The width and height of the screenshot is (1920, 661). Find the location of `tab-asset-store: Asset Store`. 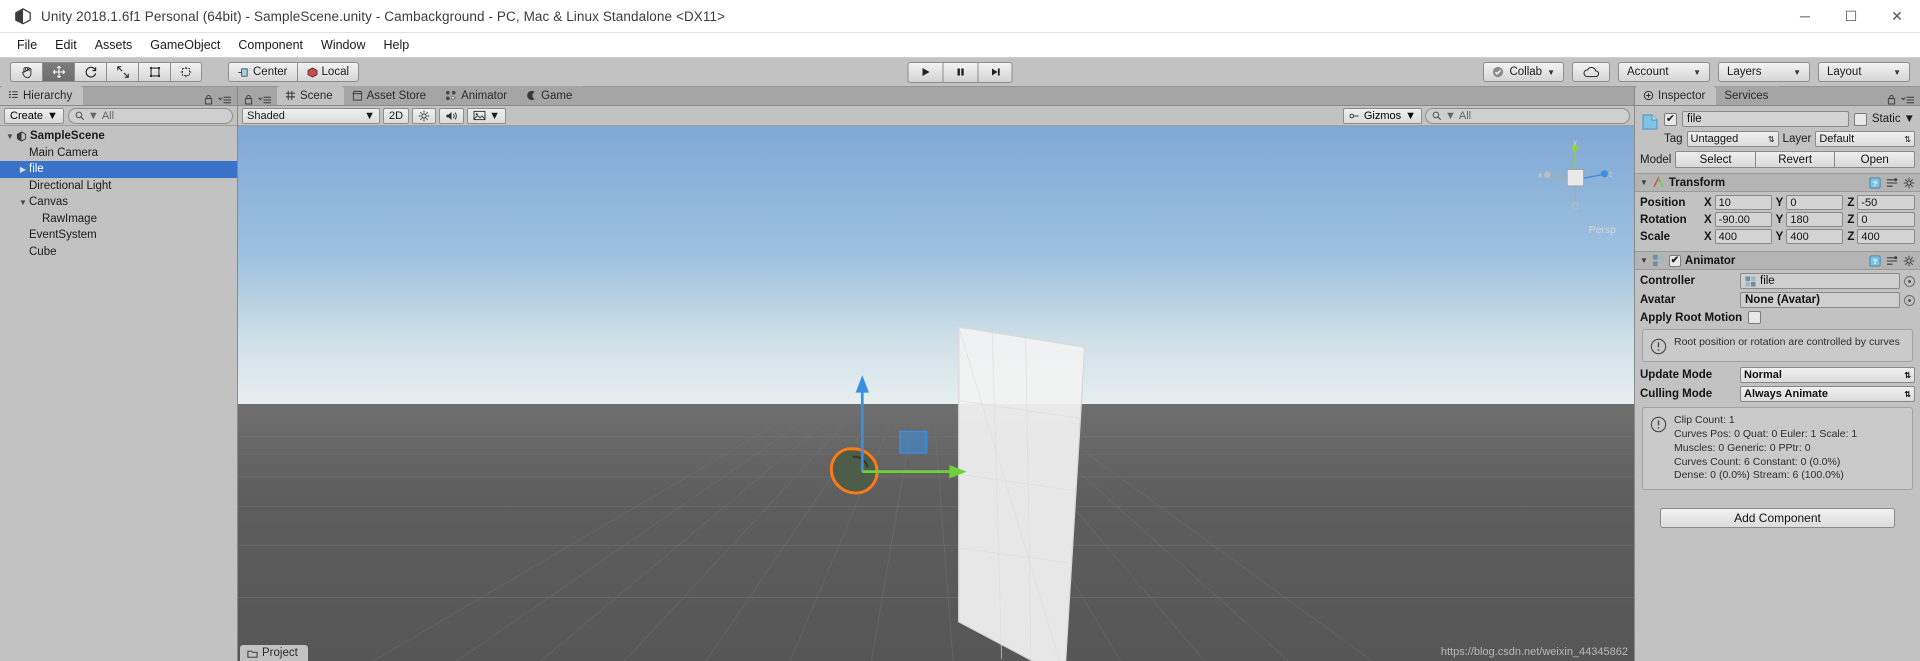

tab-asset-store: Asset Store is located at coordinates (390, 95).